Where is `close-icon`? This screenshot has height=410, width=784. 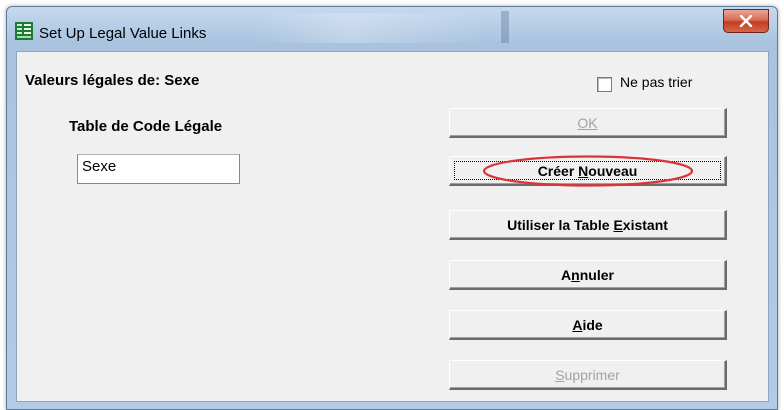
close-icon is located at coordinates (746, 21).